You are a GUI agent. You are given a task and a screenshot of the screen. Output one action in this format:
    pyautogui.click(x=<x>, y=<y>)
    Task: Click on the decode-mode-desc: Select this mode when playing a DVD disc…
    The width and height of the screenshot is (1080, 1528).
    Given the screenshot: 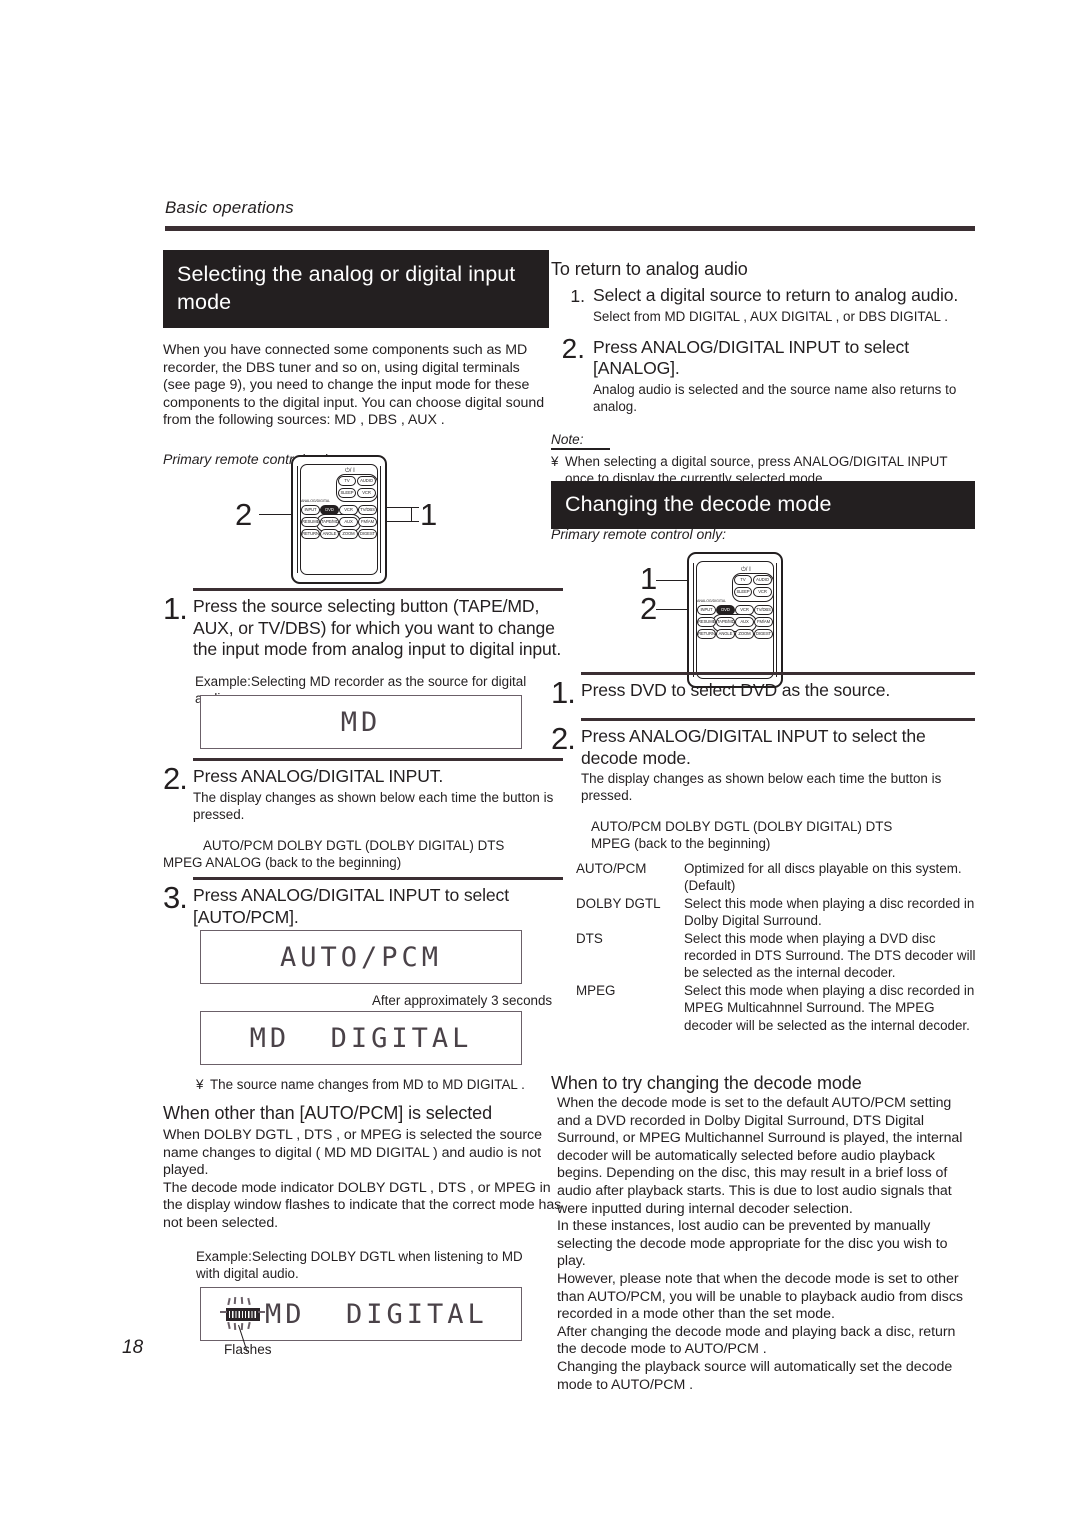 What is the action you would take?
    pyautogui.click(x=830, y=955)
    